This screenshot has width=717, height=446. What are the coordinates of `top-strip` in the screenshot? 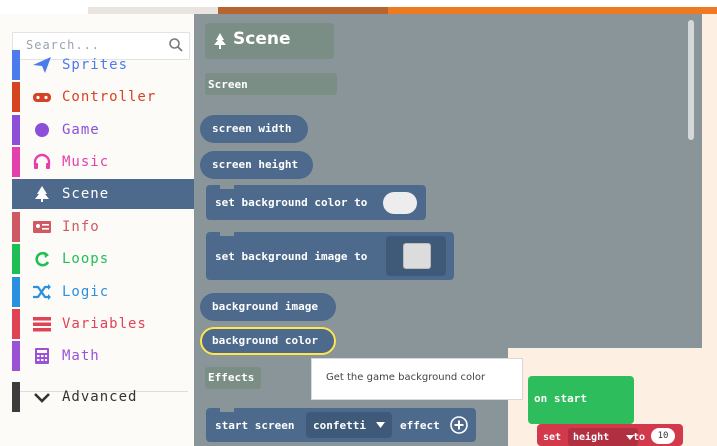 It's located at (358, 7).